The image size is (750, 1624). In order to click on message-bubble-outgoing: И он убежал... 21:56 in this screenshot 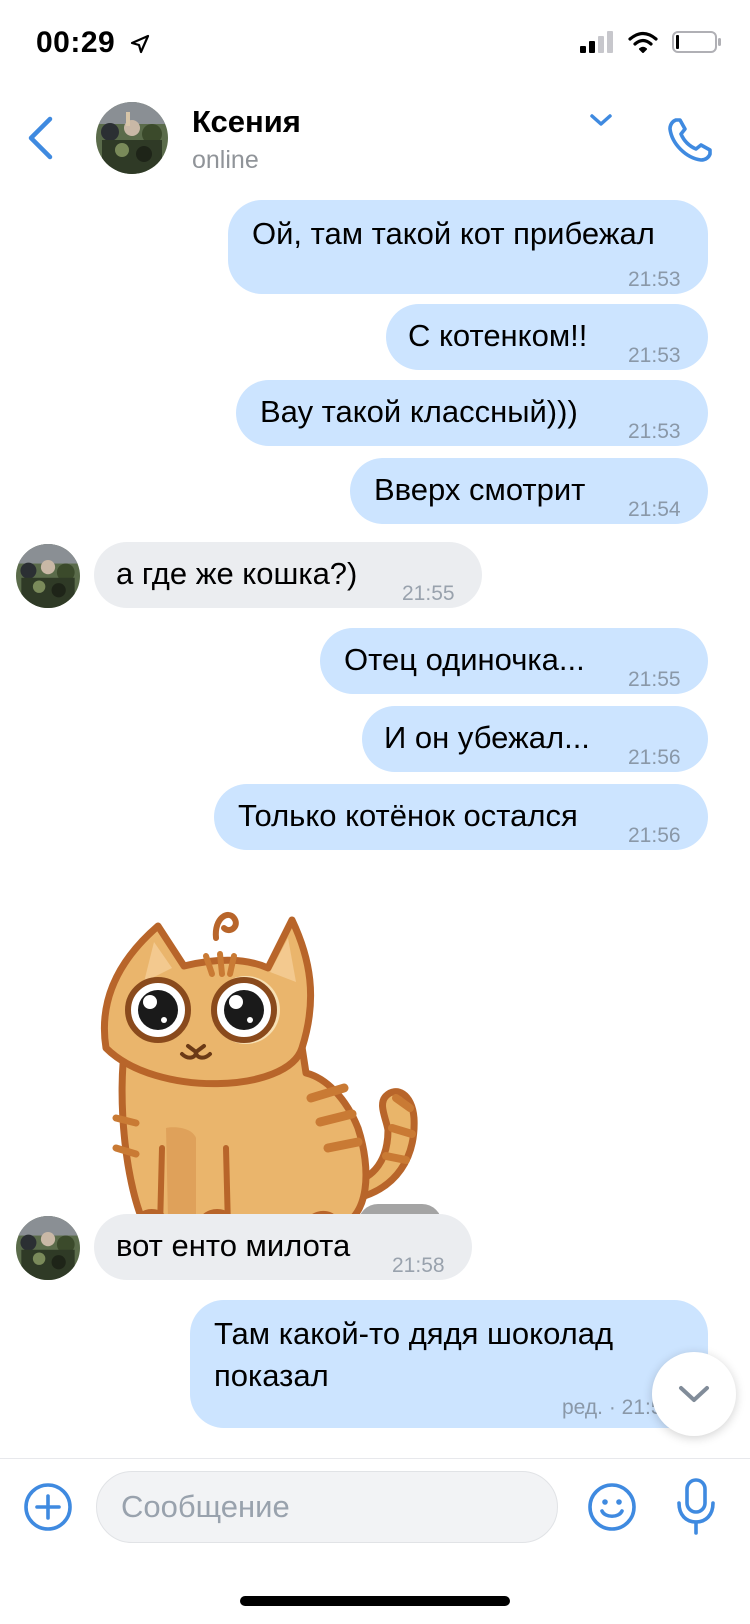, I will do `click(535, 739)`.